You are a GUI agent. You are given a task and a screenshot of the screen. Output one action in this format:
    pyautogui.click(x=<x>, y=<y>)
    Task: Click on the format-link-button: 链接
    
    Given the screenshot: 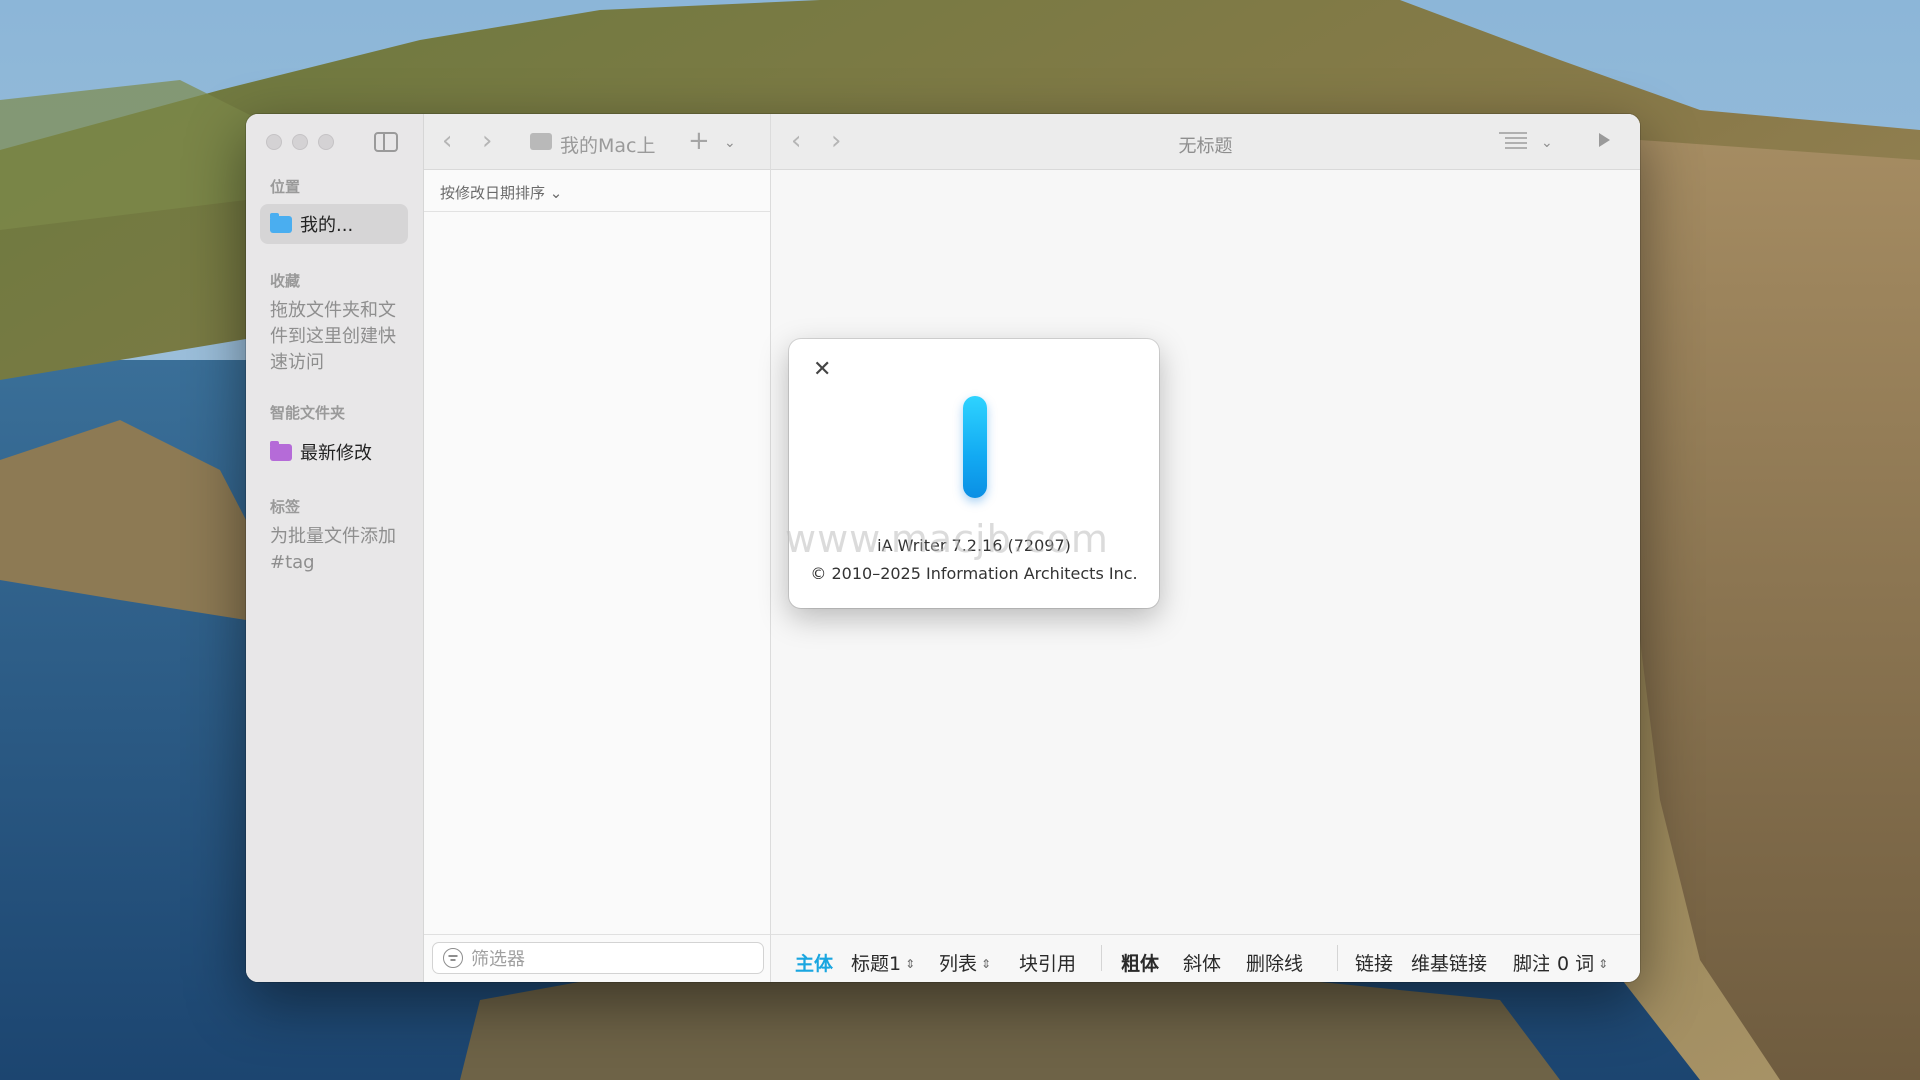 What is the action you would take?
    pyautogui.click(x=1374, y=962)
    